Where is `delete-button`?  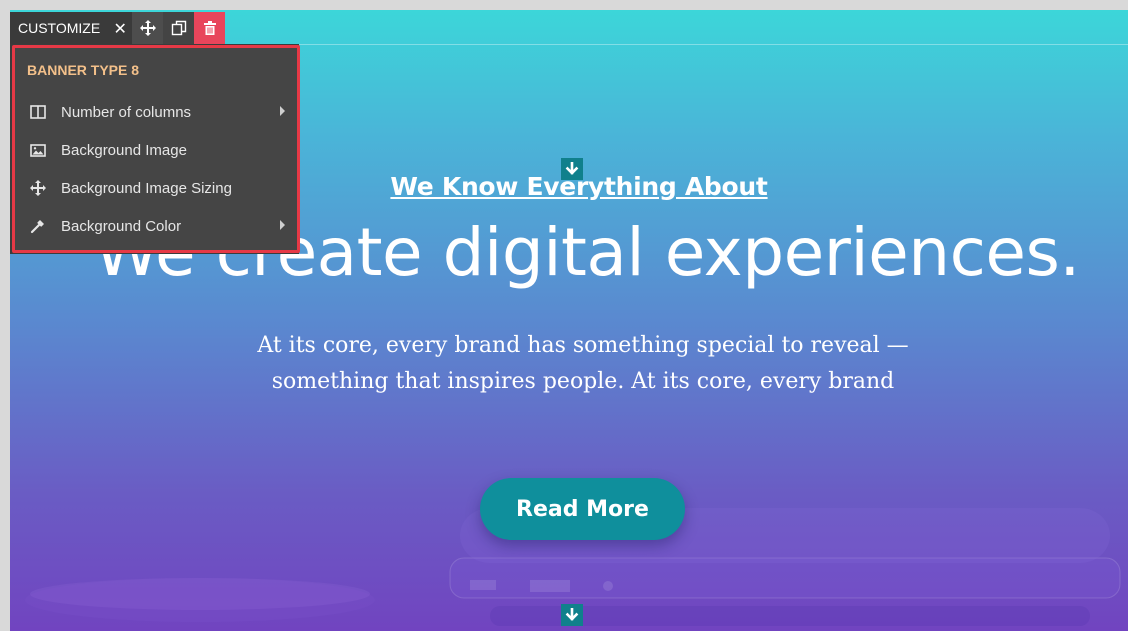 delete-button is located at coordinates (210, 28).